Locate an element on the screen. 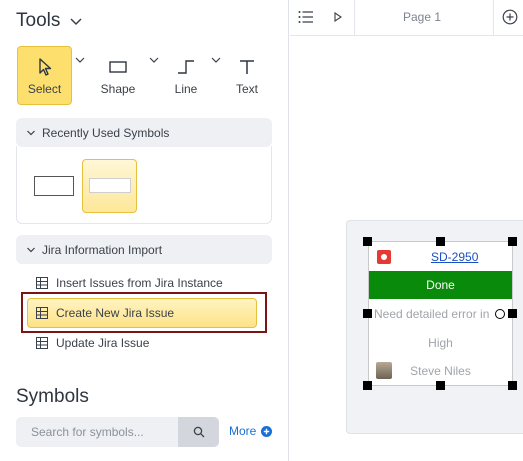 The height and width of the screenshot is (461, 523). jira-card-thumbnail is located at coordinates (110, 185).